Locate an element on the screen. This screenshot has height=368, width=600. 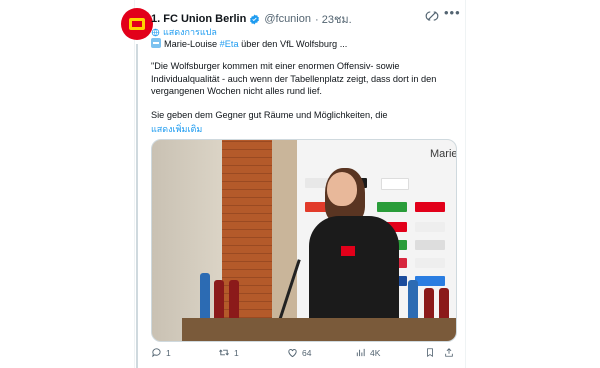
reply-button: 1 is located at coordinates (161, 352).